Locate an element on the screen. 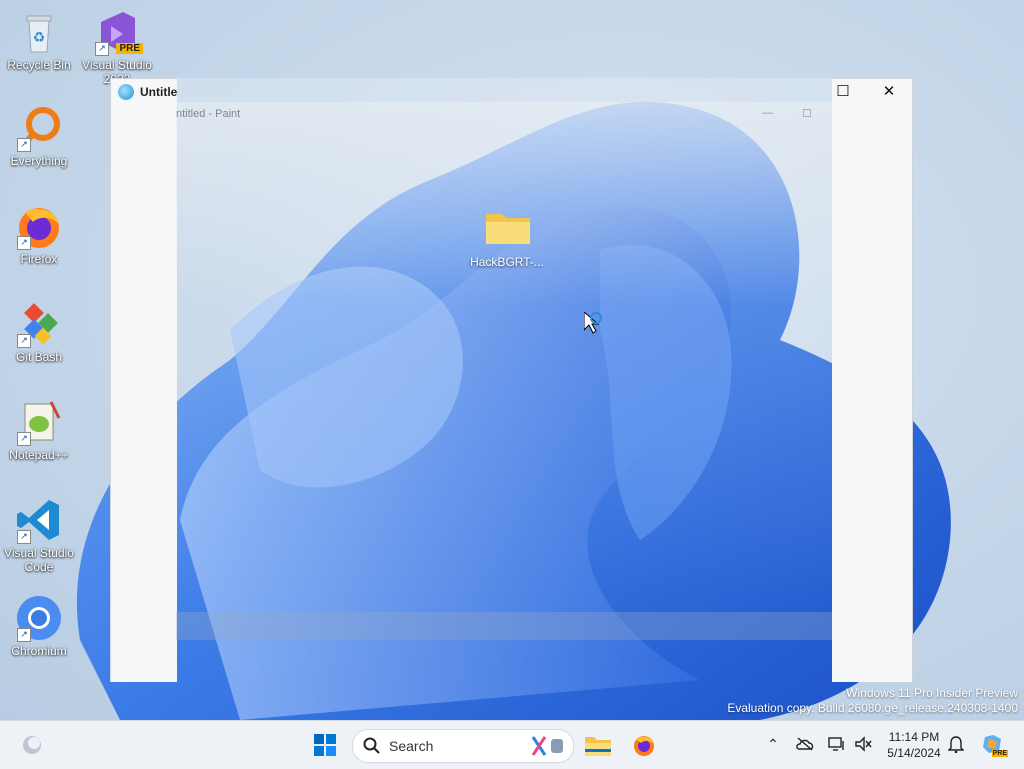 The height and width of the screenshot is (769, 1024). pre-badge: PRE is located at coordinates (129, 48).